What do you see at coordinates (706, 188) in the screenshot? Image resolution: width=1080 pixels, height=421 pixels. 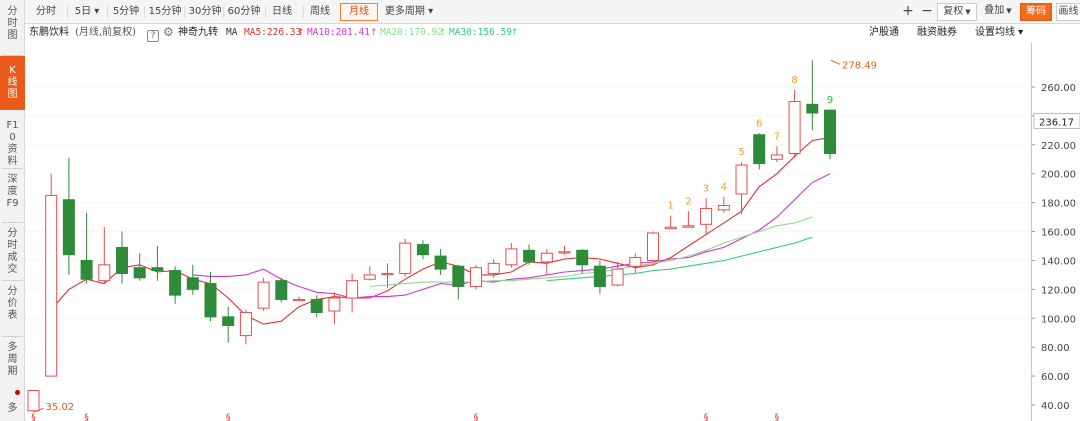 I see `nine-turn-label: 3` at bounding box center [706, 188].